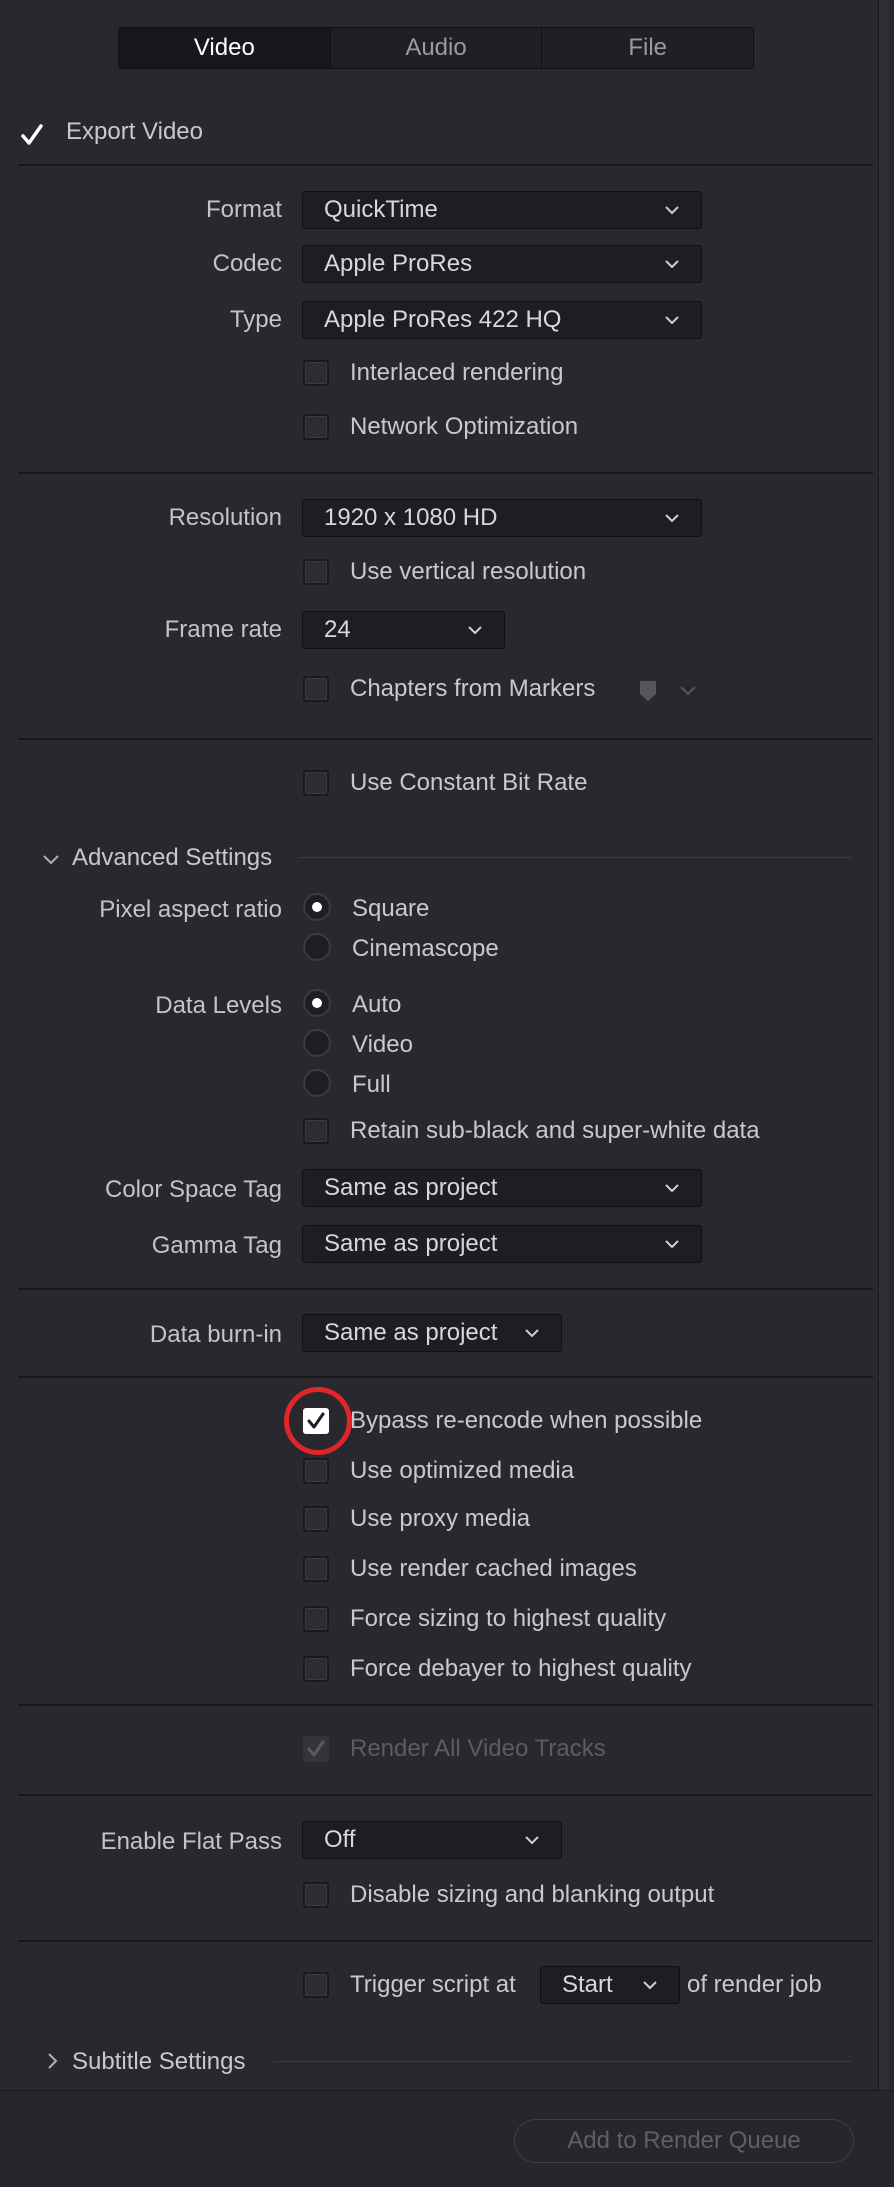  Describe the element at coordinates (508, 1618) in the screenshot. I see `force-sizing-label: Force sizing to highest quality` at that location.